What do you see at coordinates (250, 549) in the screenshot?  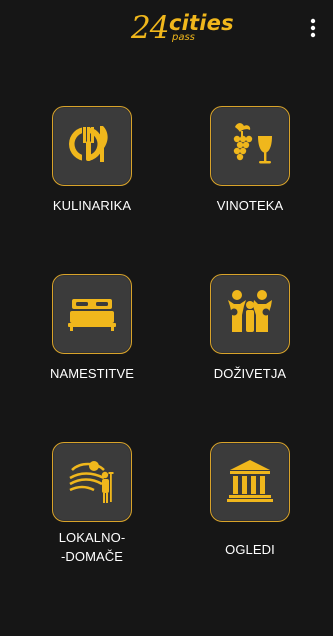 I see `ogledi-label: OGLEDI` at bounding box center [250, 549].